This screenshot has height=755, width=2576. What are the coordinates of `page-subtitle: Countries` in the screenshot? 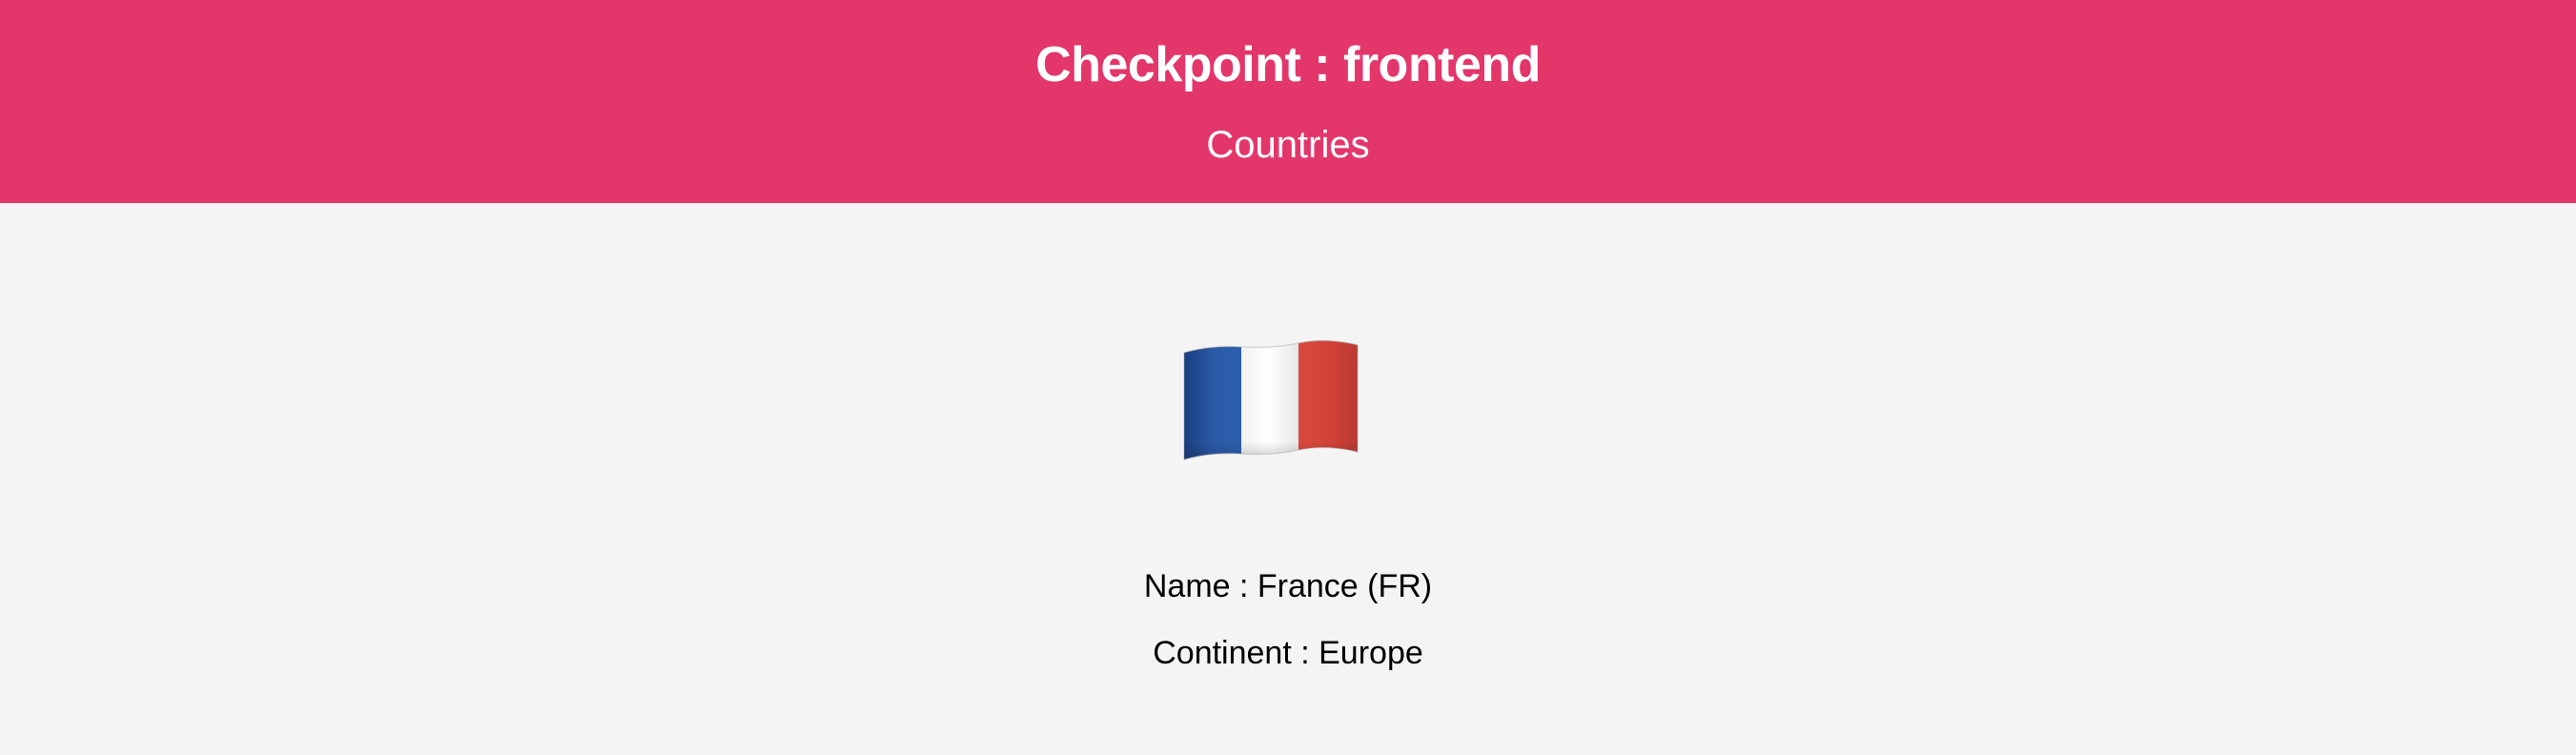 It's located at (1288, 145).